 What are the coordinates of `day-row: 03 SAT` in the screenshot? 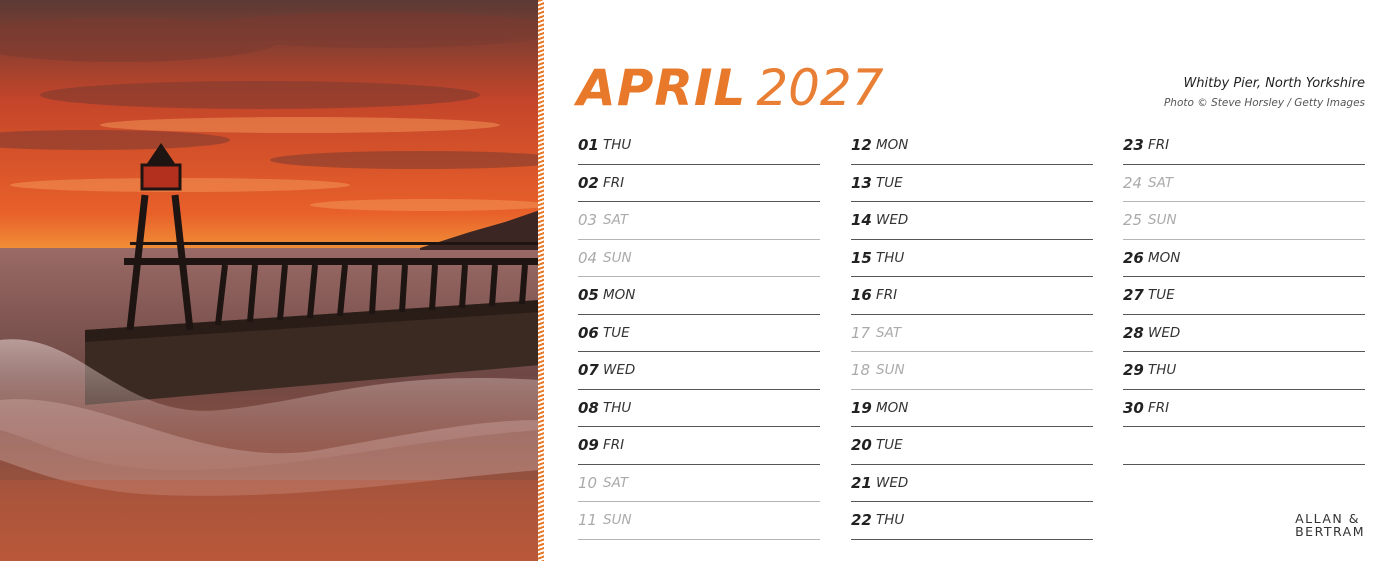 It's located at (699, 221).